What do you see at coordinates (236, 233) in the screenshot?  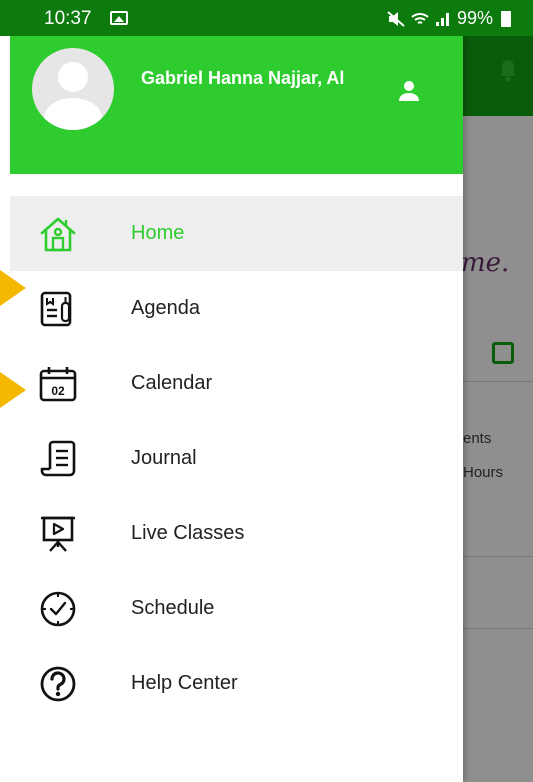 I see `menu-item-home: Home` at bounding box center [236, 233].